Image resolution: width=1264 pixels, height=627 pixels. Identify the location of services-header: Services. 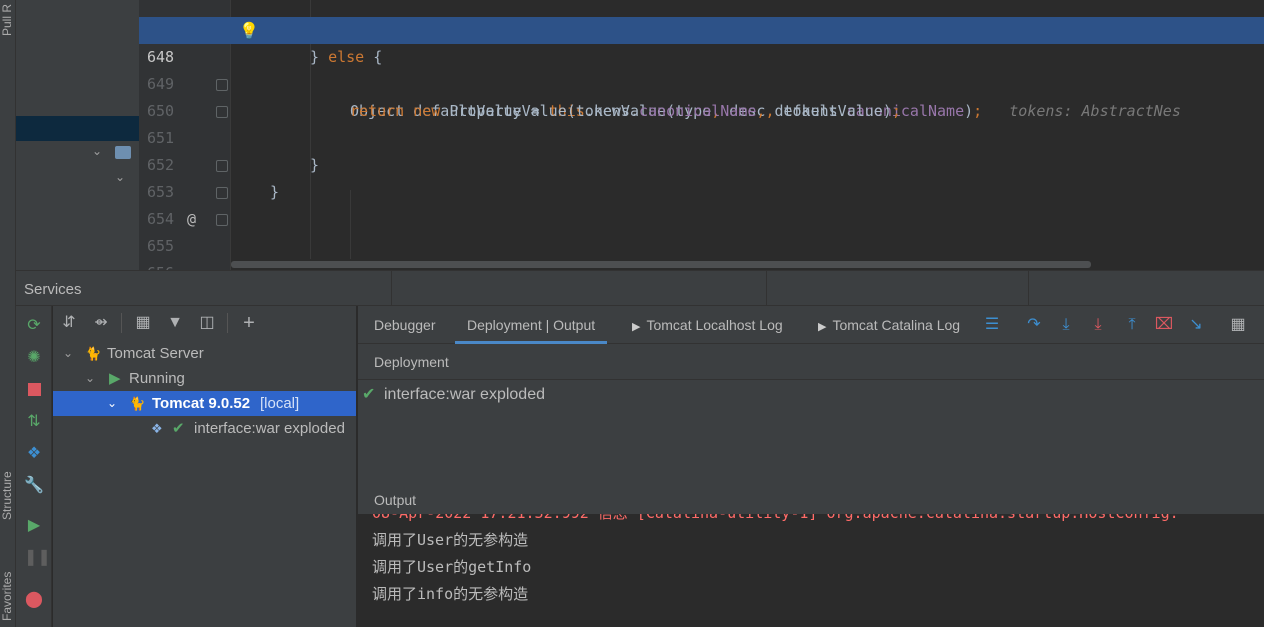
(640, 288).